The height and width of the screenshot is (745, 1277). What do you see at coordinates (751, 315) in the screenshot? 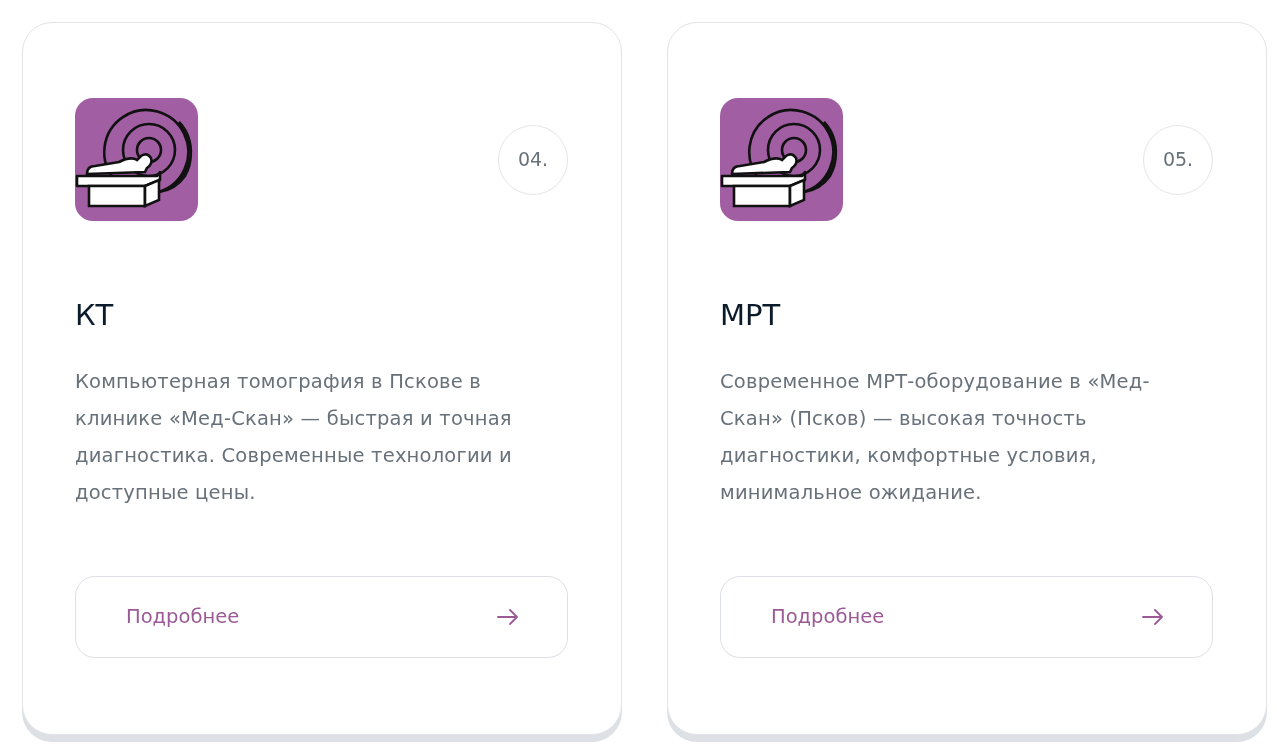
I see `card-title: МРТ` at bounding box center [751, 315].